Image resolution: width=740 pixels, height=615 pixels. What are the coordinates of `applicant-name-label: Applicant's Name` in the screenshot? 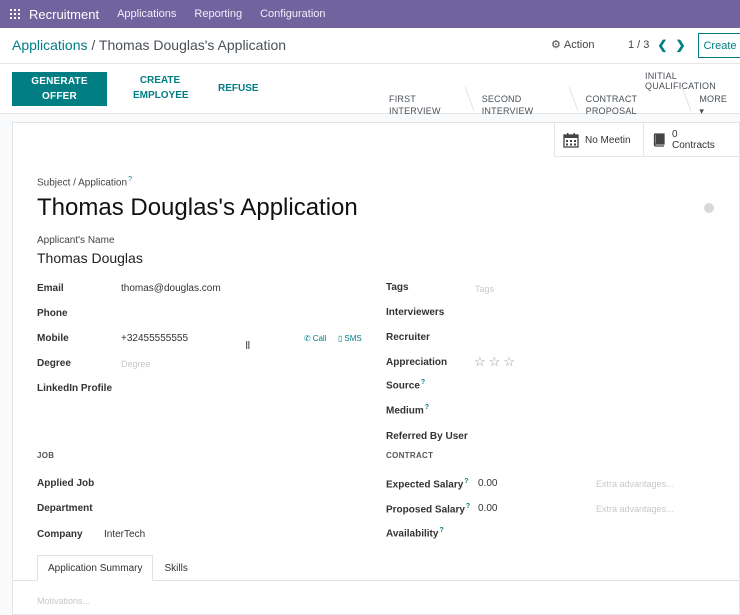 It's located at (76, 240).